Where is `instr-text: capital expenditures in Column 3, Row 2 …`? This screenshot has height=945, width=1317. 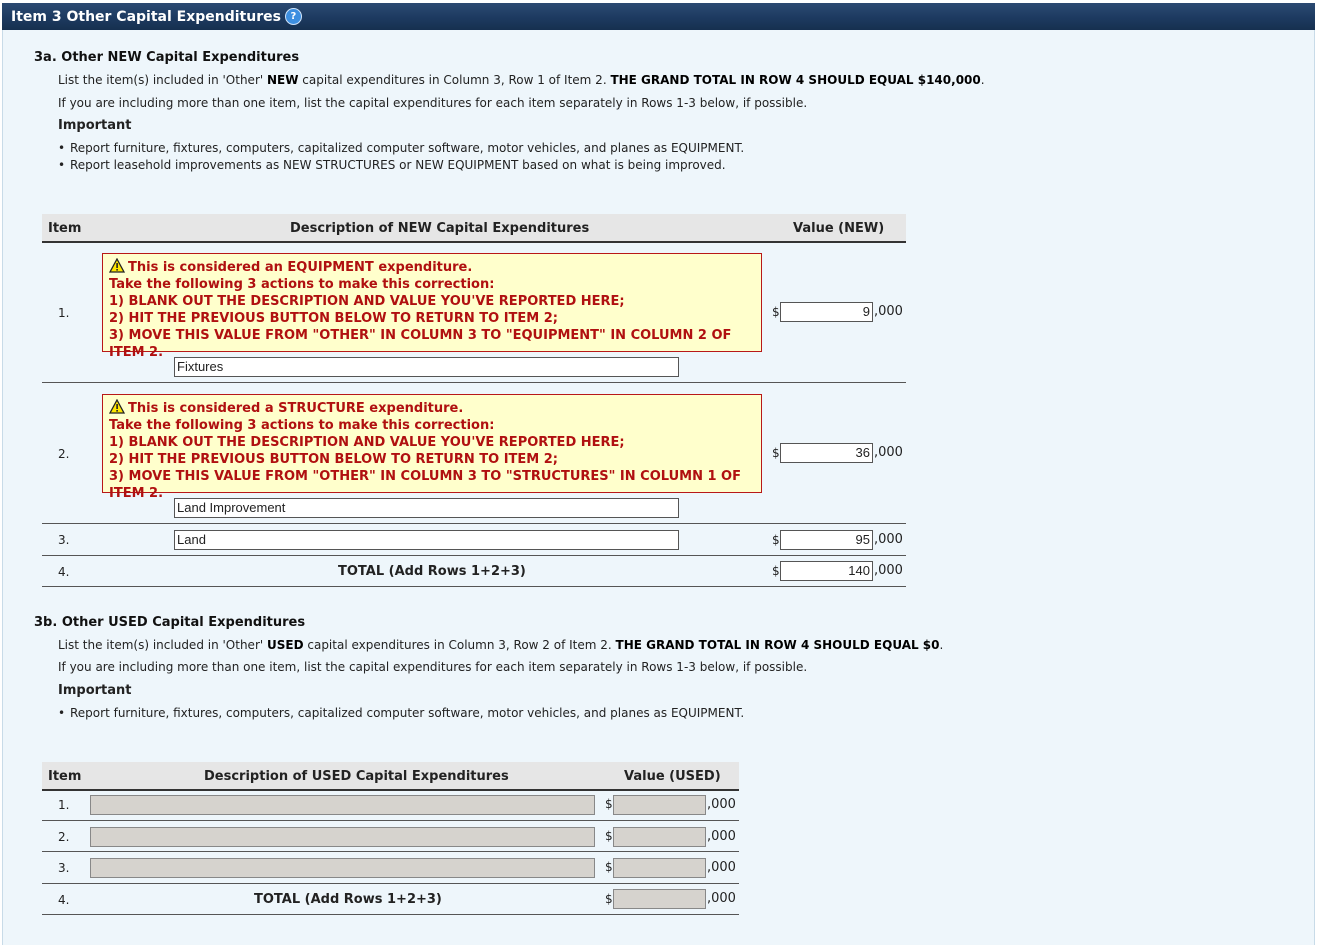 instr-text: capital expenditures in Column 3, Row 2 … is located at coordinates (459, 645).